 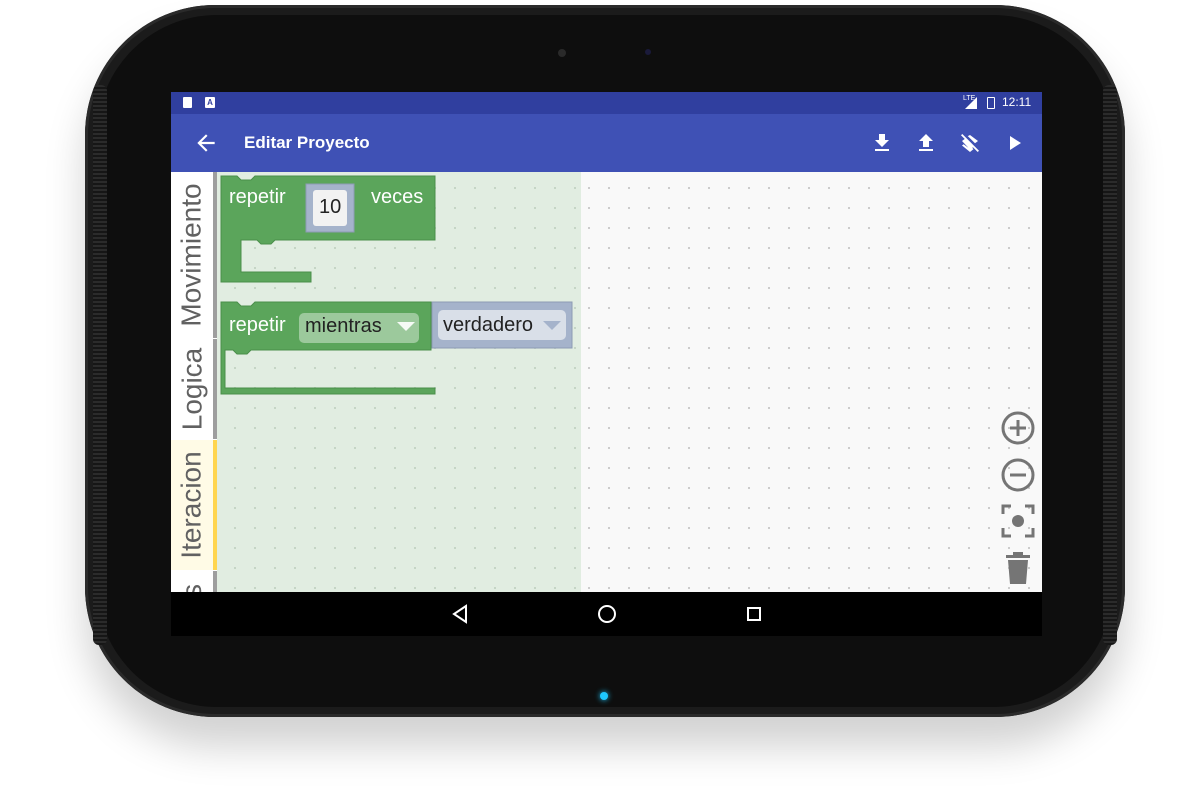 I want to click on zoom-out-icon, so click(x=1018, y=477).